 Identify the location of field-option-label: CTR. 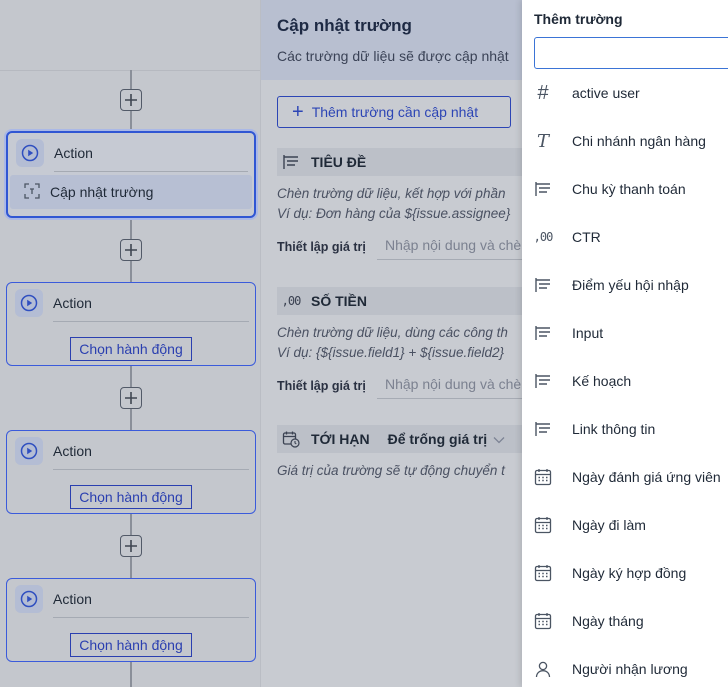
(586, 237).